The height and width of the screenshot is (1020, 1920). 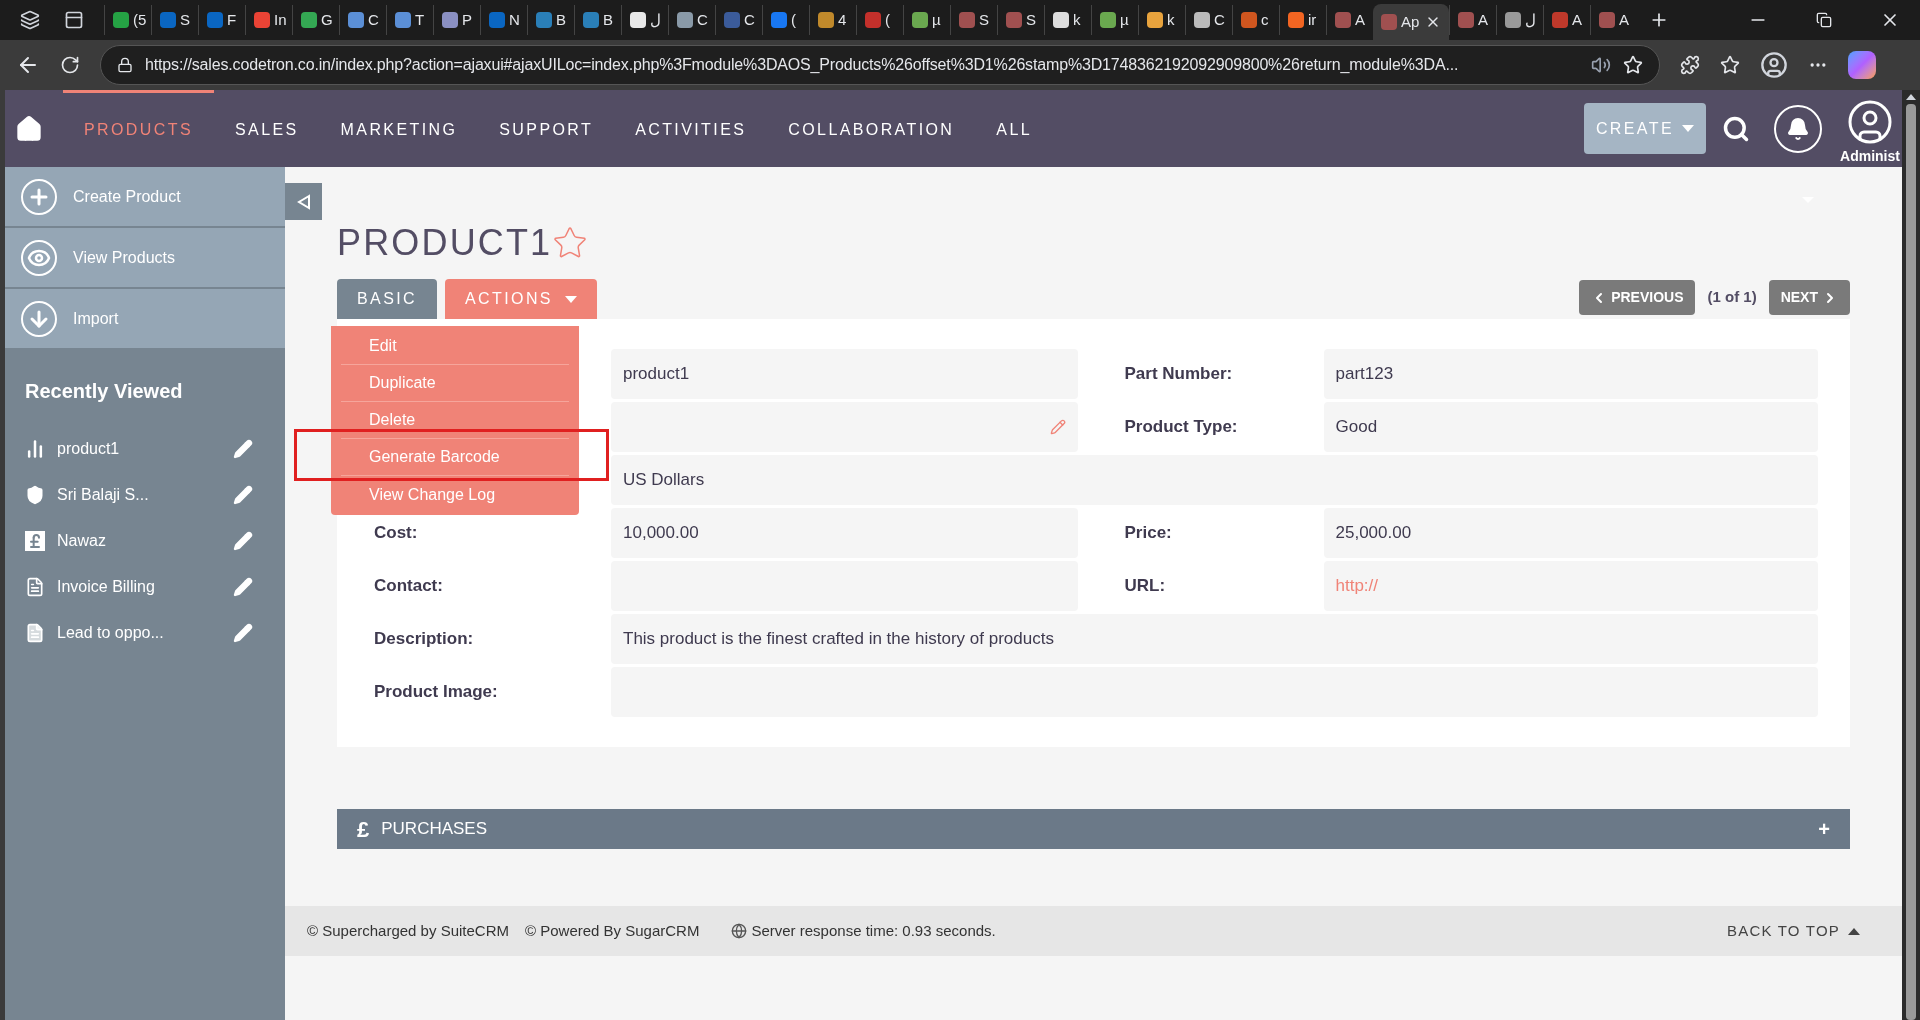 What do you see at coordinates (1798, 128) in the screenshot?
I see `notification-bell-icon` at bounding box center [1798, 128].